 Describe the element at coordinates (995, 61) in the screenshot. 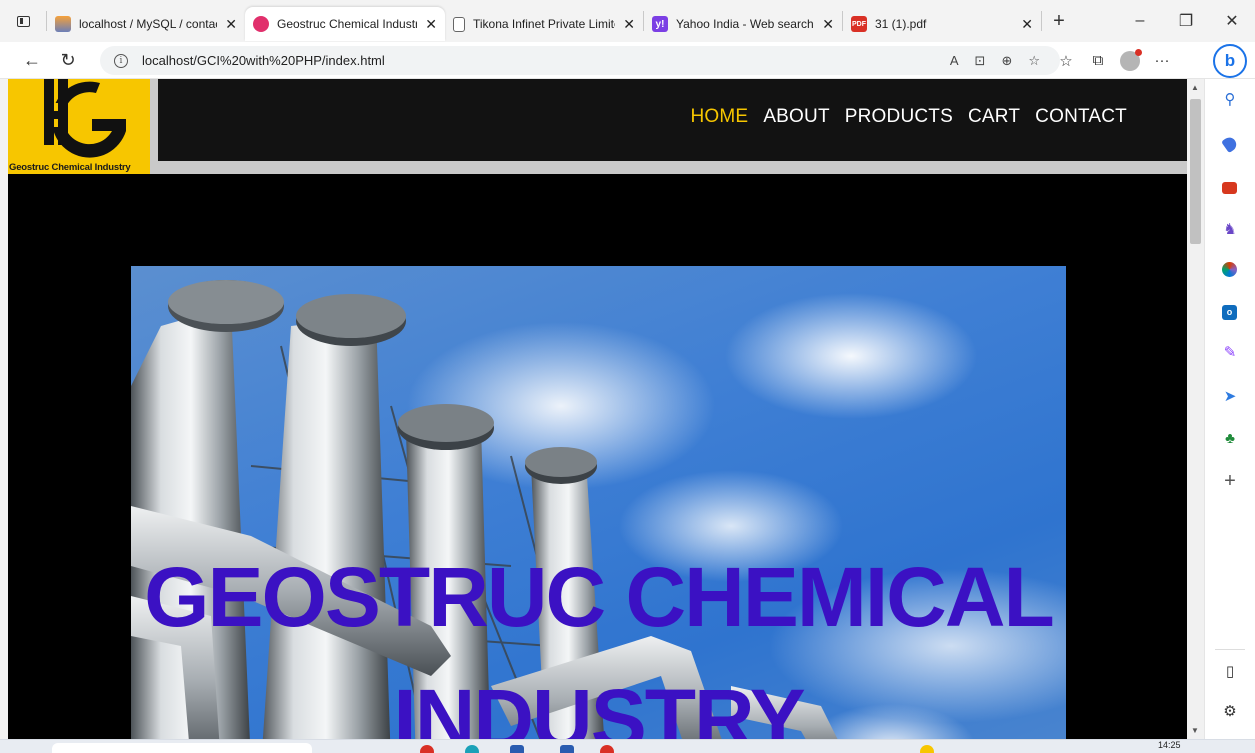

I see `address-actions: A ⊡ ⊕ ☆` at that location.